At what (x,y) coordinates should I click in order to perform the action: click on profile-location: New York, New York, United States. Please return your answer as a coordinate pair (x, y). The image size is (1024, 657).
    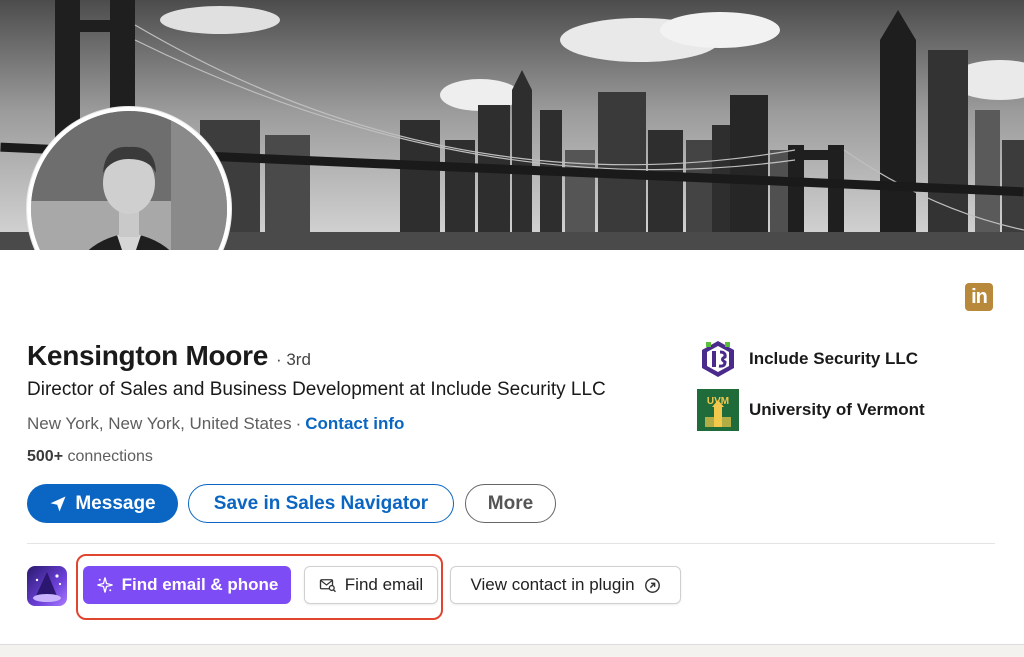
    Looking at the image, I should click on (159, 423).